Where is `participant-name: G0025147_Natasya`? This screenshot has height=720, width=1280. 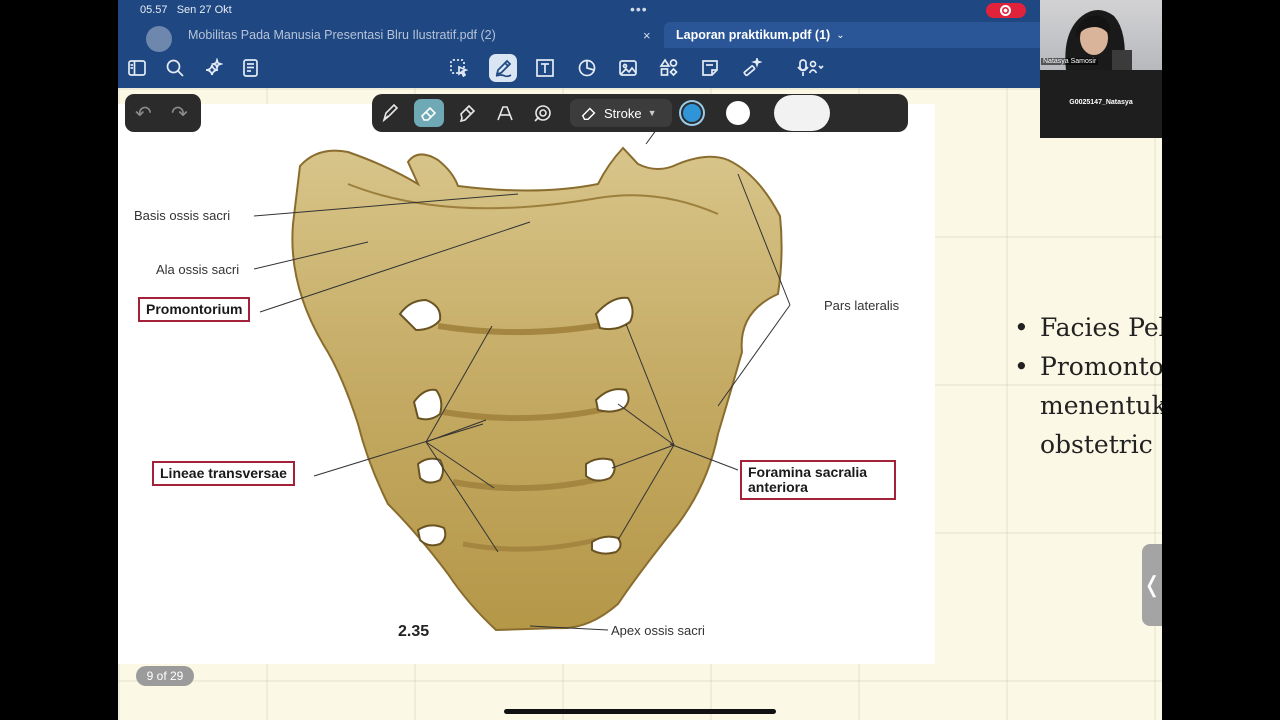 participant-name: G0025147_Natasya is located at coordinates (1101, 102).